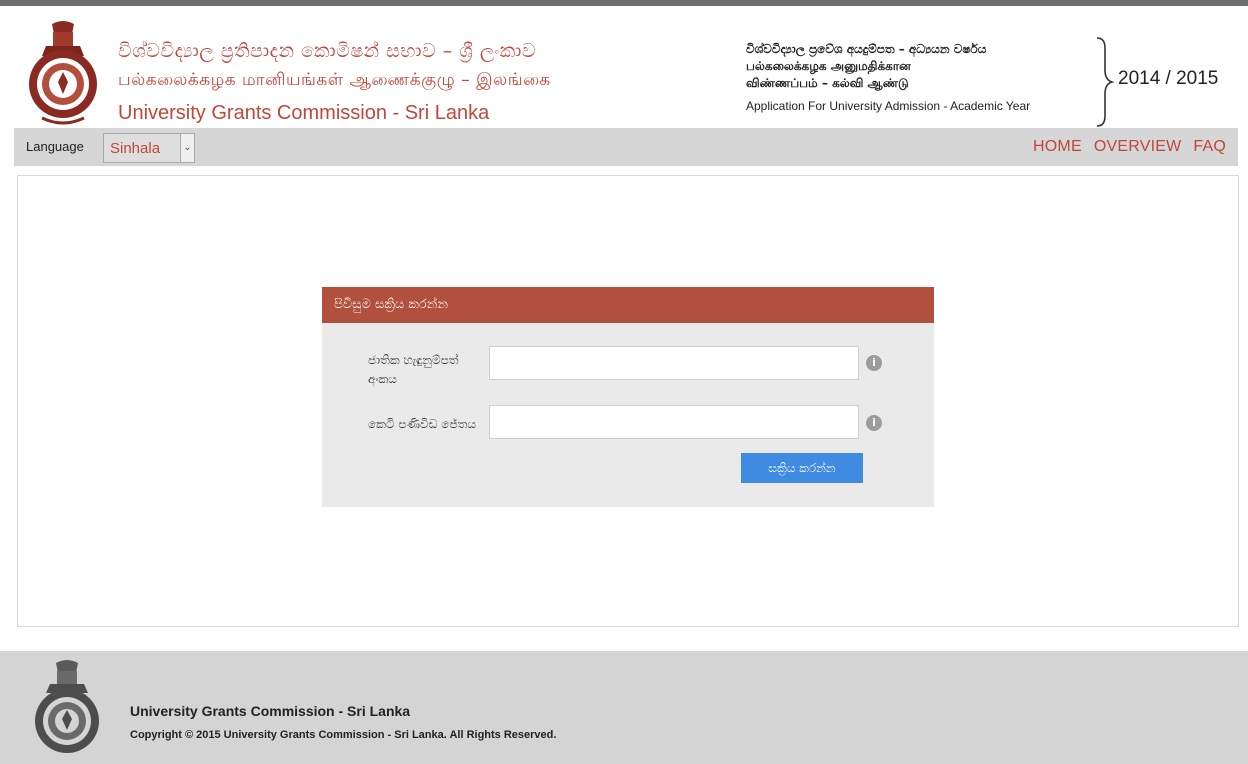 The height and width of the screenshot is (764, 1248). I want to click on nav-links: HOME OVERVIEW FAQ, so click(1129, 147).